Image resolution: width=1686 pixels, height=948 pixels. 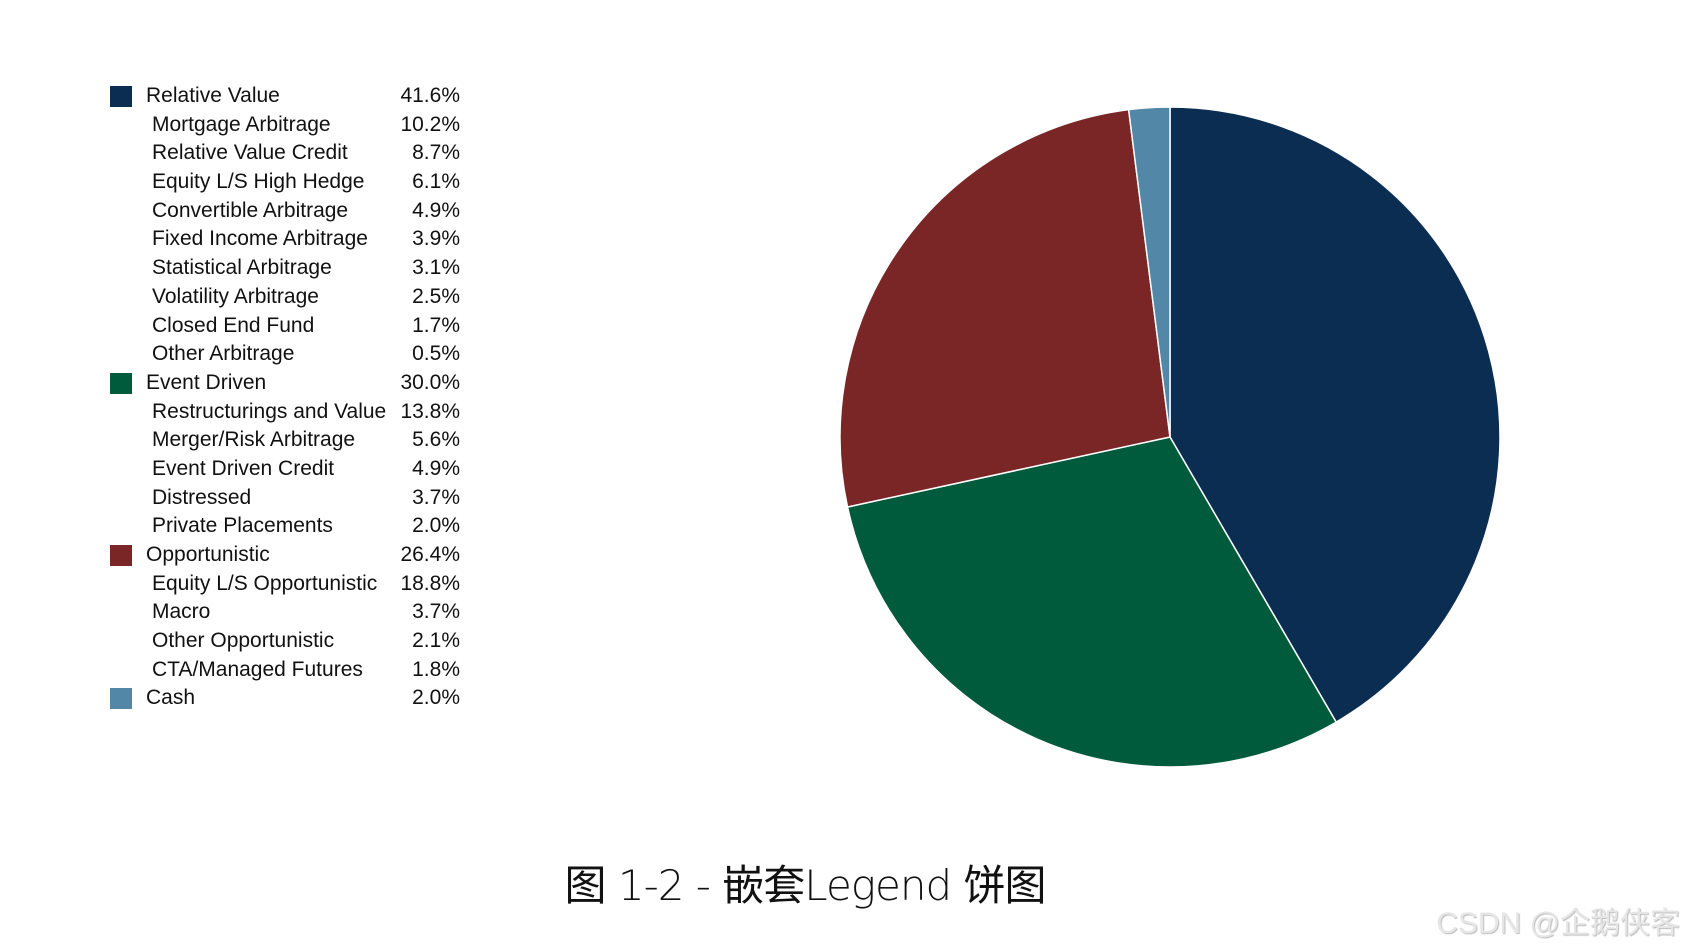 I want to click on figure-caption: 图 1-2 - 嵌套Legend 饼图, so click(x=805, y=885).